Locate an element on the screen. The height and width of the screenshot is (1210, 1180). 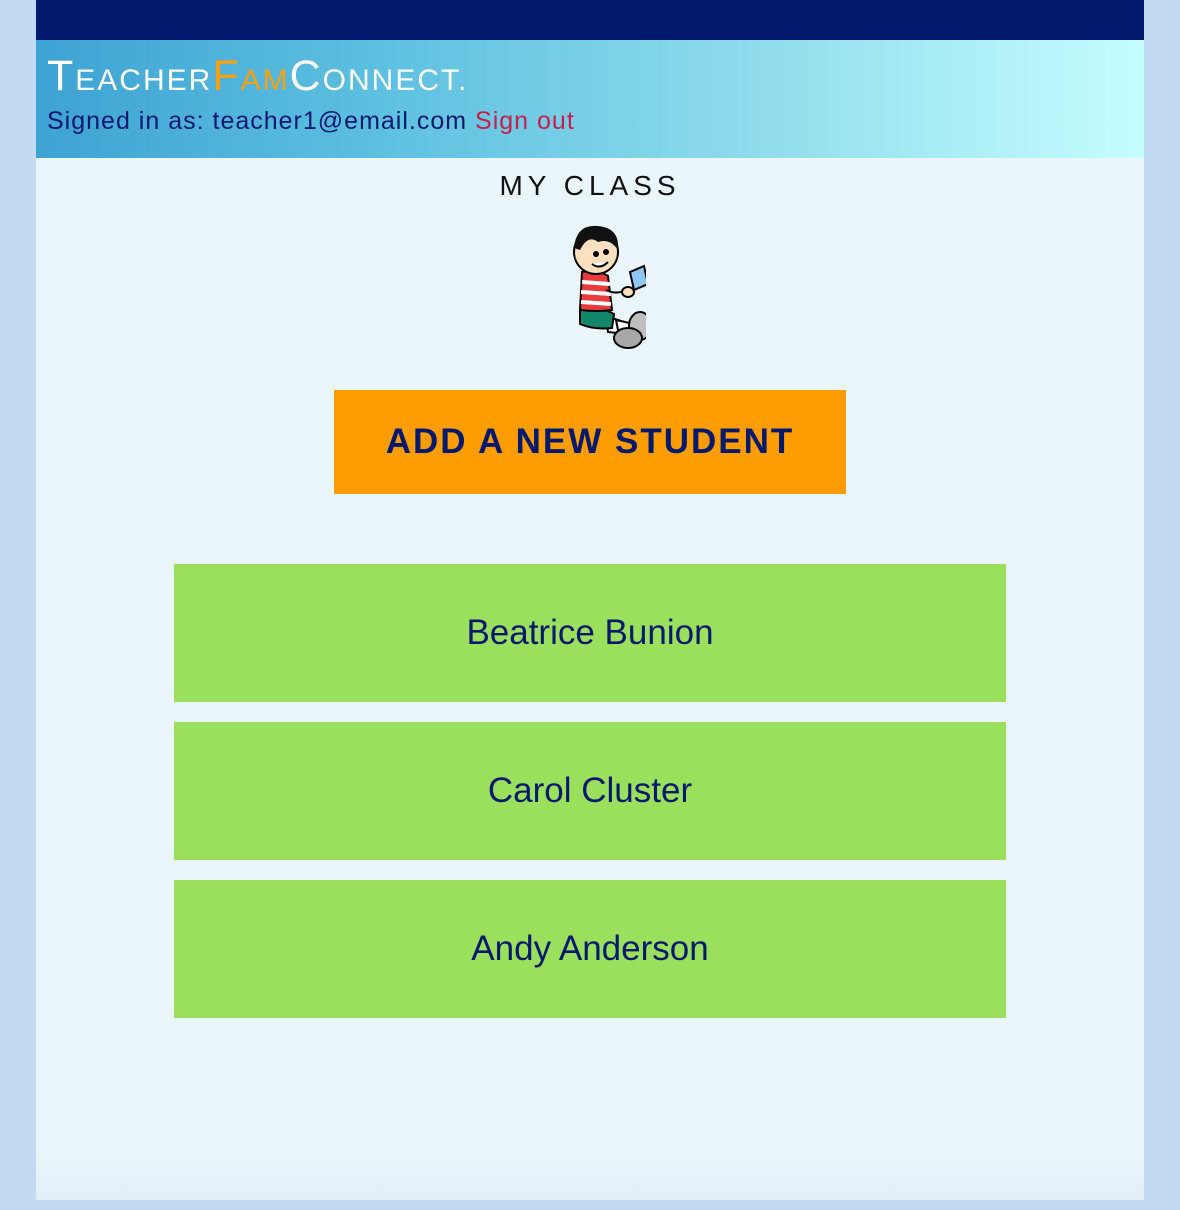
signed-in-label: Signed in as: is located at coordinates (126, 121).